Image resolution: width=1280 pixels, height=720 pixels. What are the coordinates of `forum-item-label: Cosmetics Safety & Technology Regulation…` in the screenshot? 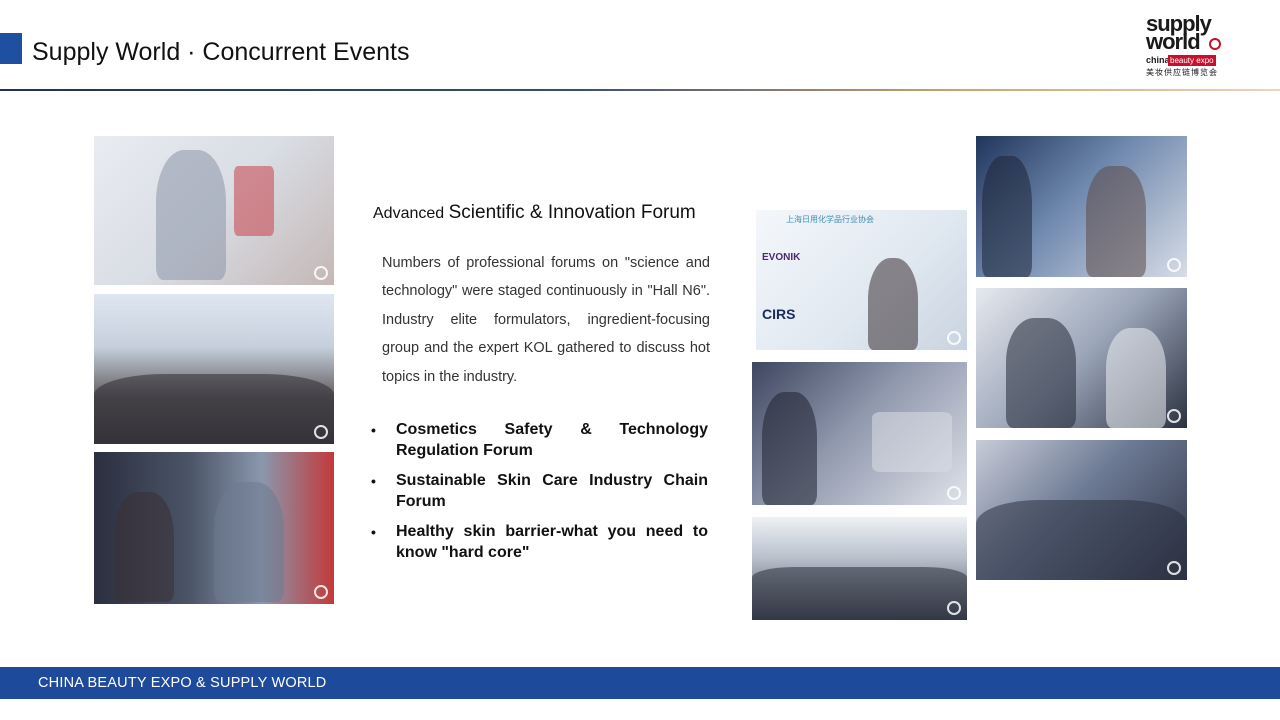 It's located at (552, 440).